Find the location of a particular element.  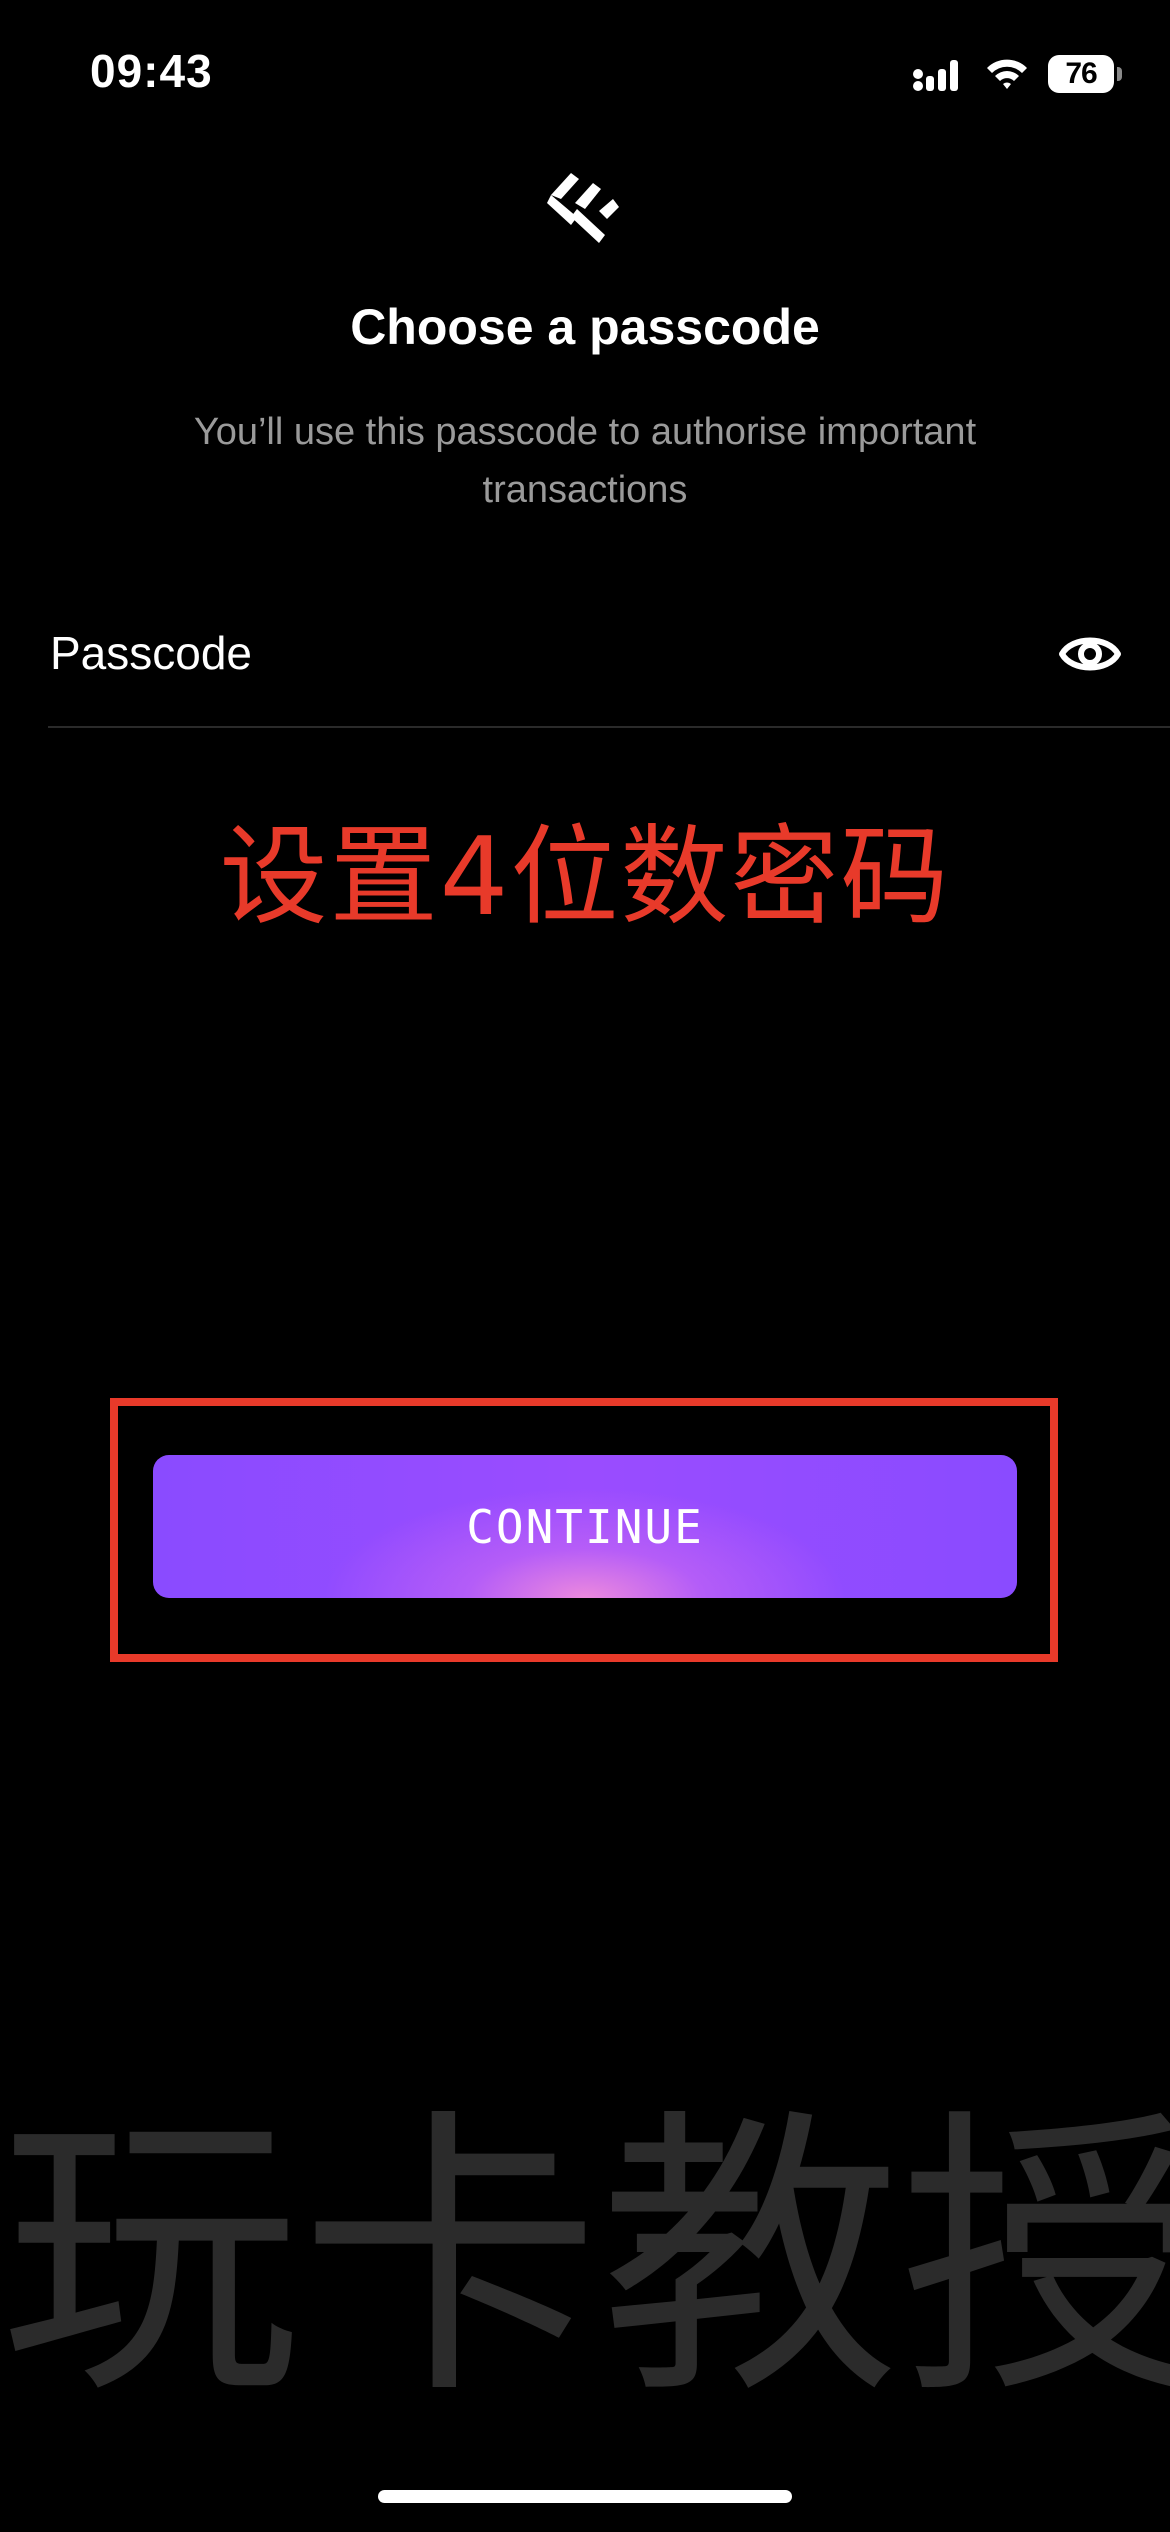

page-title: Choose a passcode is located at coordinates (585, 327).